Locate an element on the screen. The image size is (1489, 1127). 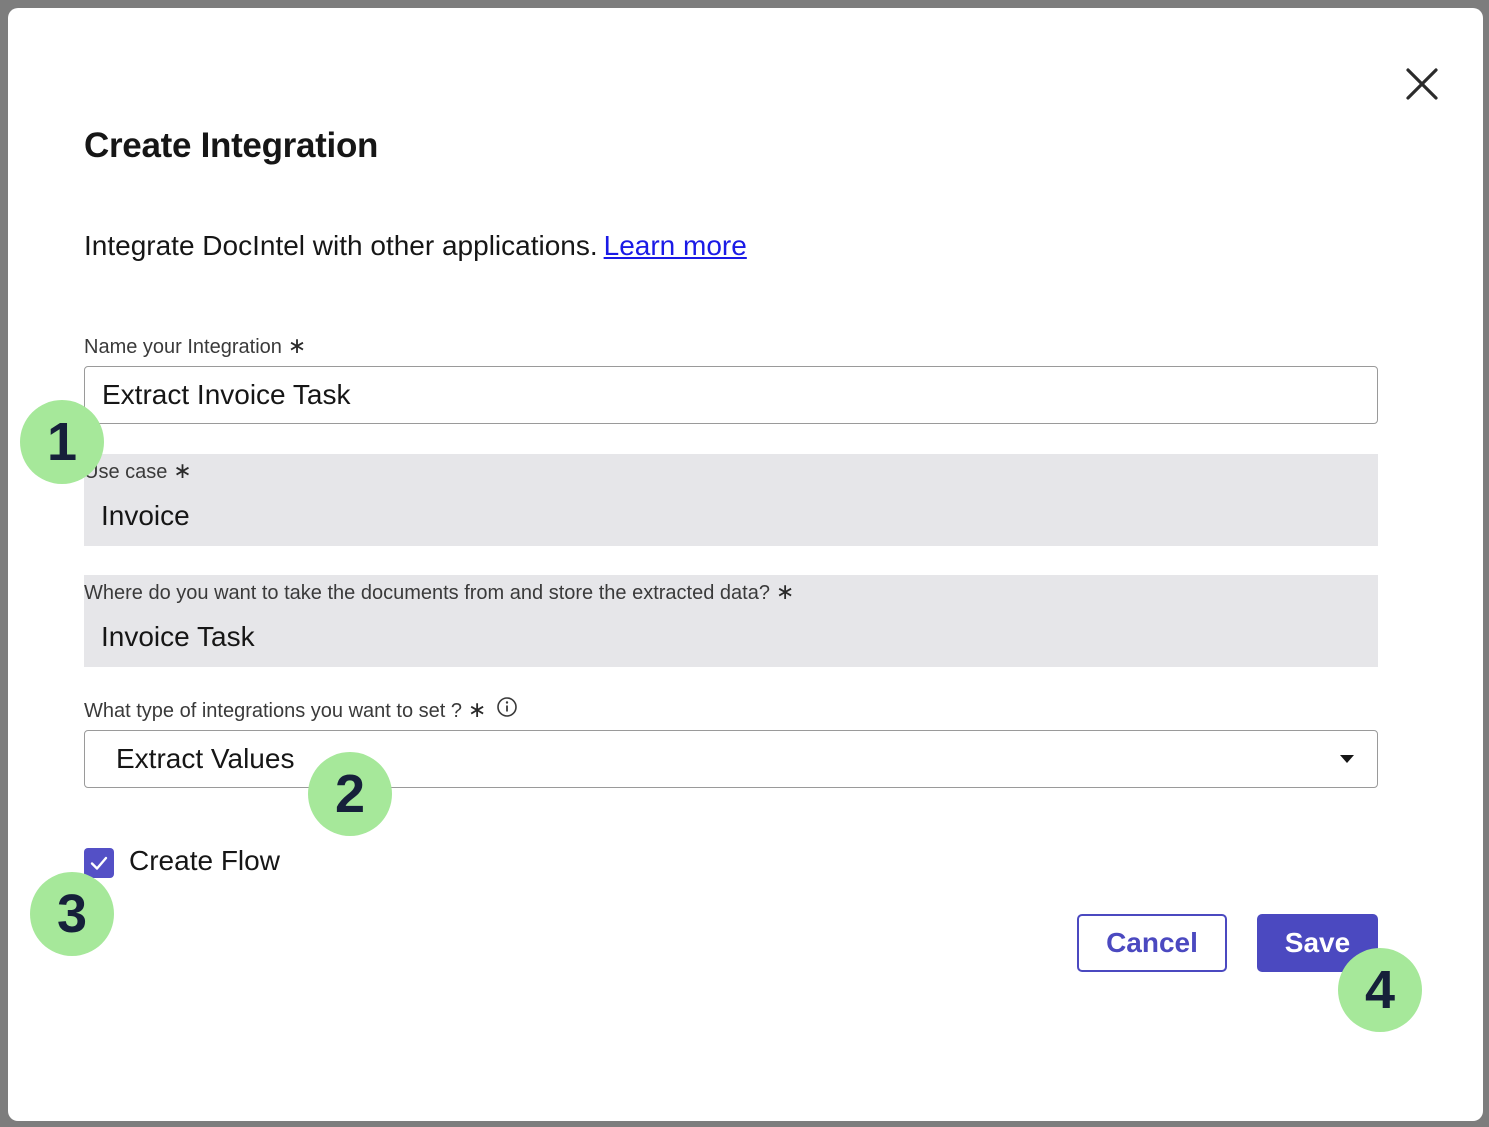
callout-badge-3: 3 is located at coordinates (72, 914).